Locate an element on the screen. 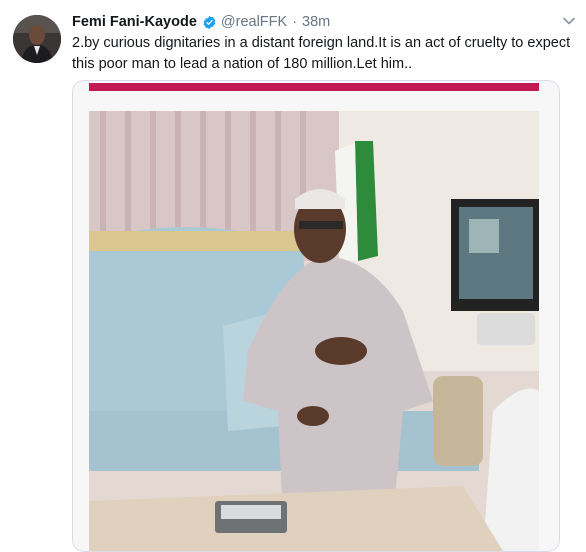 This screenshot has height=552, width=586. verified-badge-icon is located at coordinates (209, 22).